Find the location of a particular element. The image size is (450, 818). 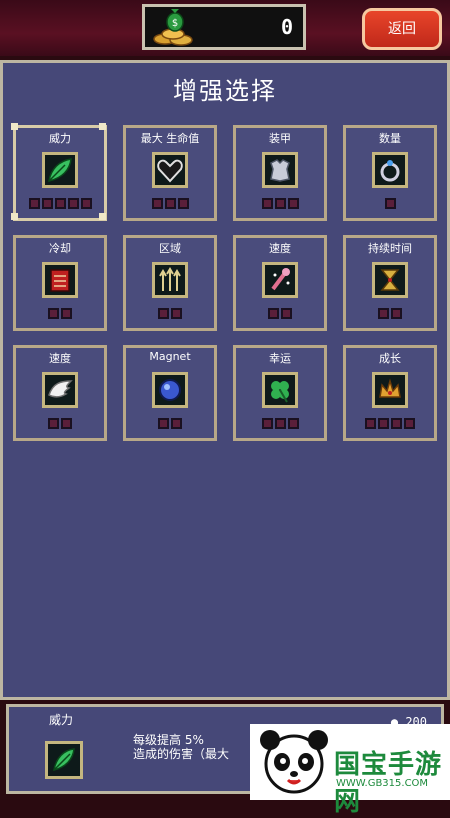

watermark-logo: 国宝手游网 WWW.GB315.COM is located at coordinates (350, 770).